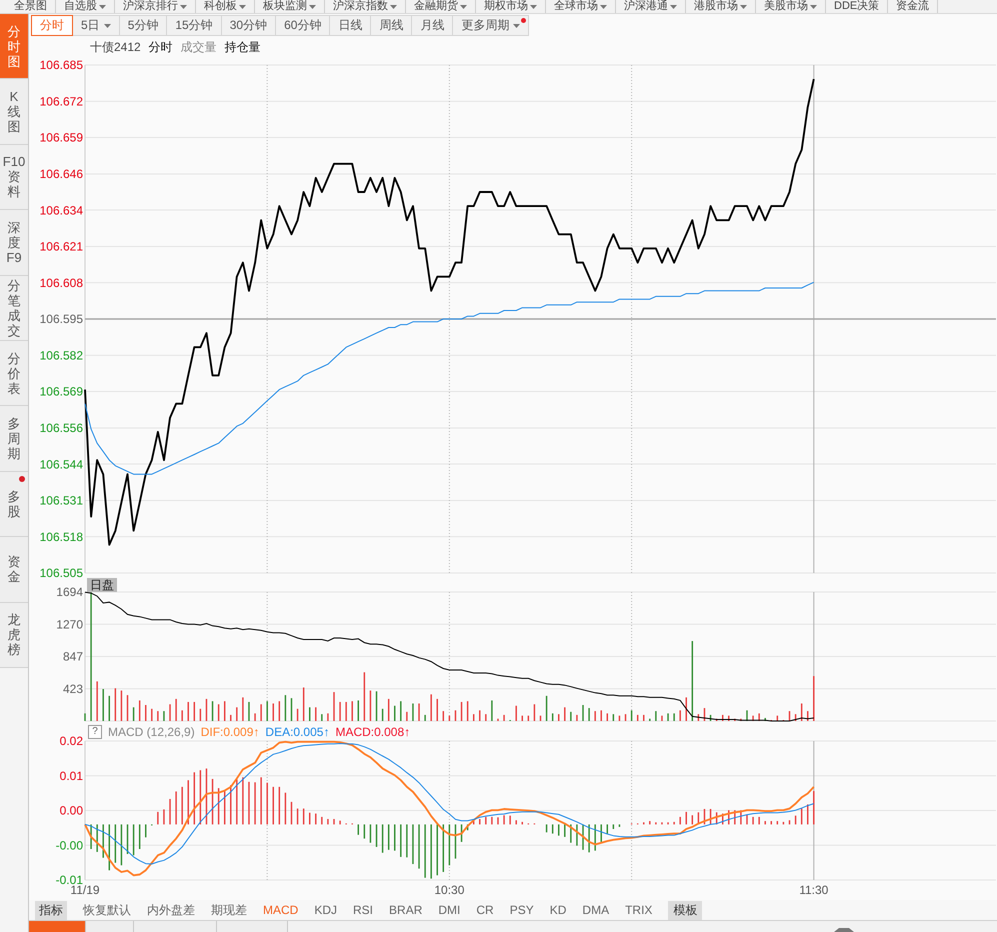 This screenshot has height=932, width=997. I want to click on y-axis-label: 106.659, so click(61, 137).